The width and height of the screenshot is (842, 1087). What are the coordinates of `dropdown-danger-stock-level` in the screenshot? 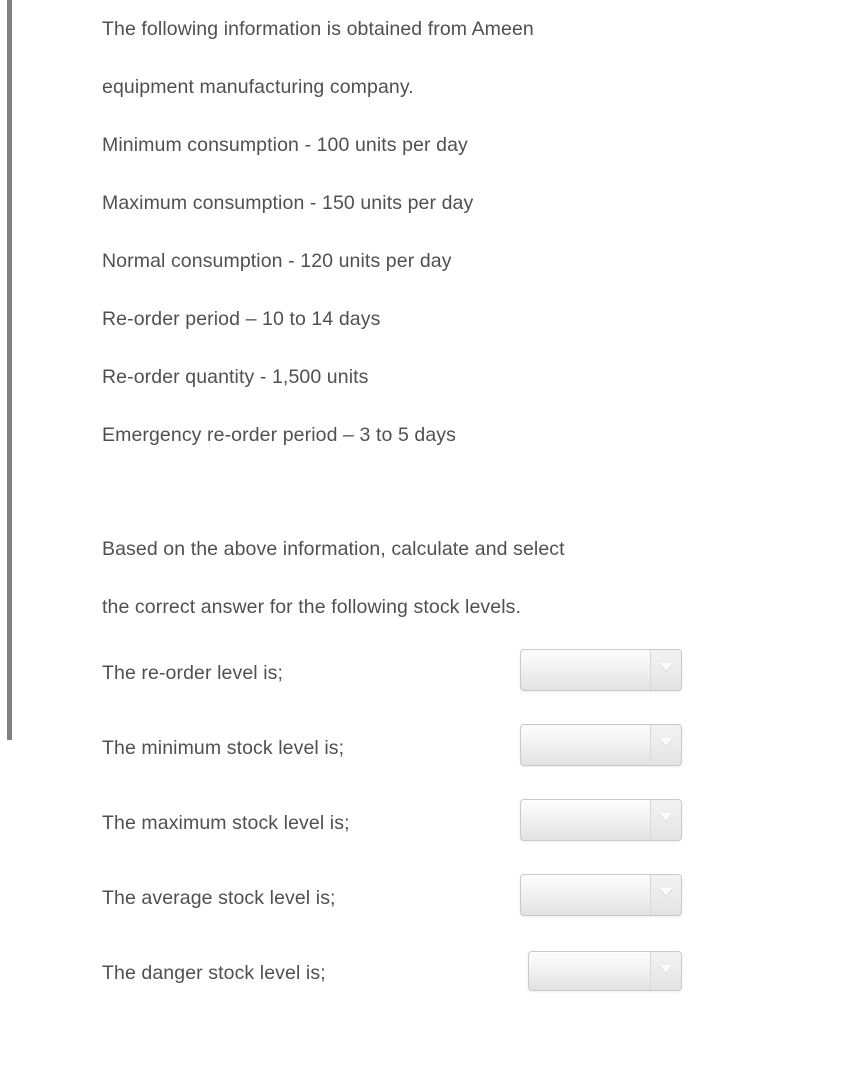 It's located at (605, 971).